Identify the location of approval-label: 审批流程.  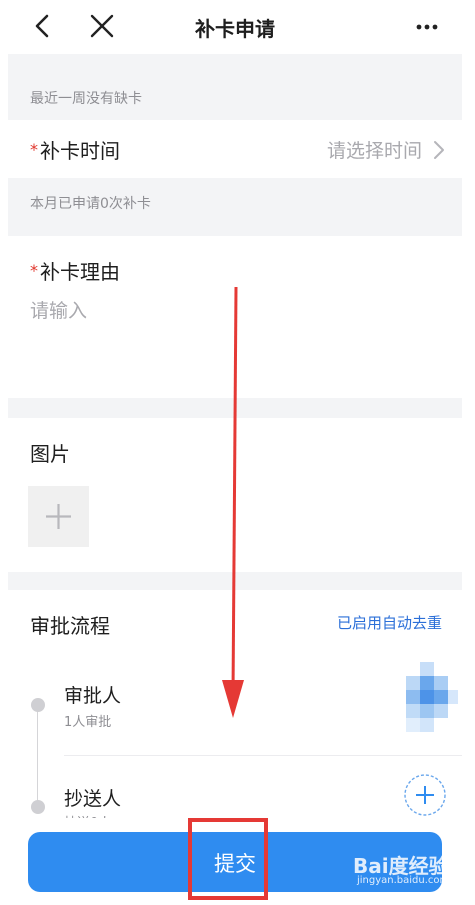
(70, 626).